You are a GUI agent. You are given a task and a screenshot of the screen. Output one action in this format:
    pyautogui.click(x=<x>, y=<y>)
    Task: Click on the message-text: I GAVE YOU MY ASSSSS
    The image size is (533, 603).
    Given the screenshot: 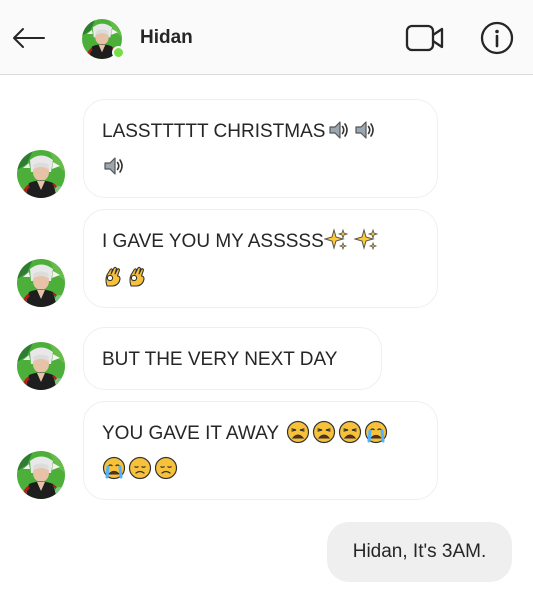 What is the action you would take?
    pyautogui.click(x=213, y=241)
    